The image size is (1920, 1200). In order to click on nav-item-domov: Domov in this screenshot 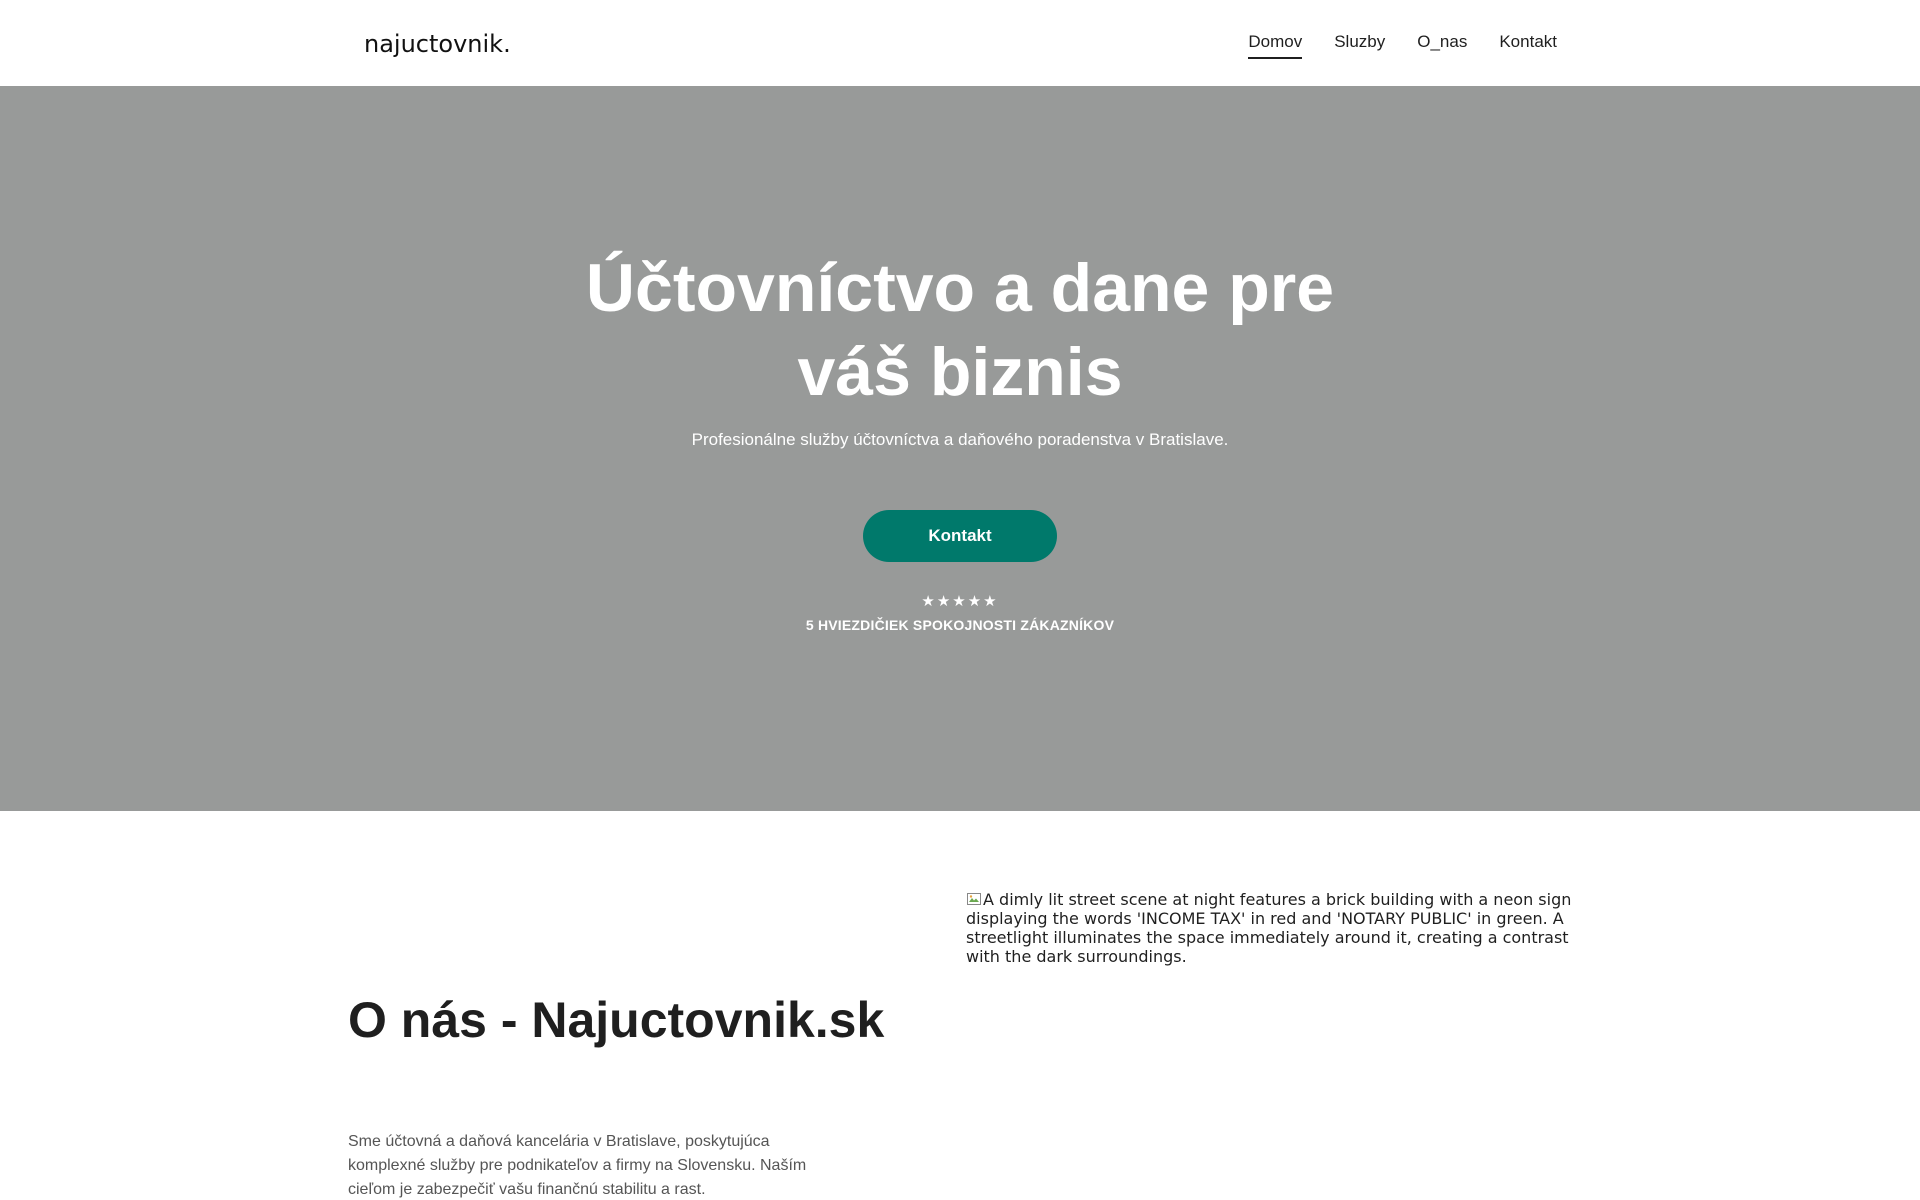, I will do `click(1275, 44)`.